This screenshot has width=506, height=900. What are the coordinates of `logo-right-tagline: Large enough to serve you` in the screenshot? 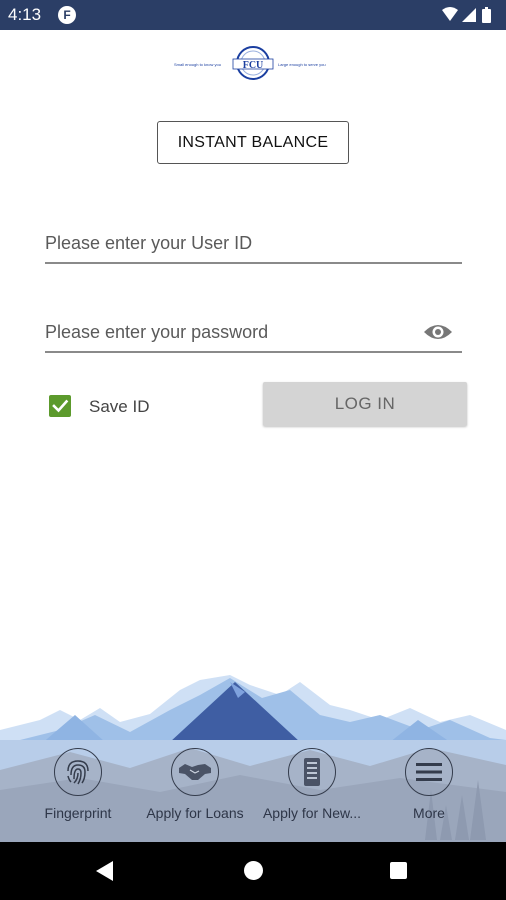 It's located at (302, 64).